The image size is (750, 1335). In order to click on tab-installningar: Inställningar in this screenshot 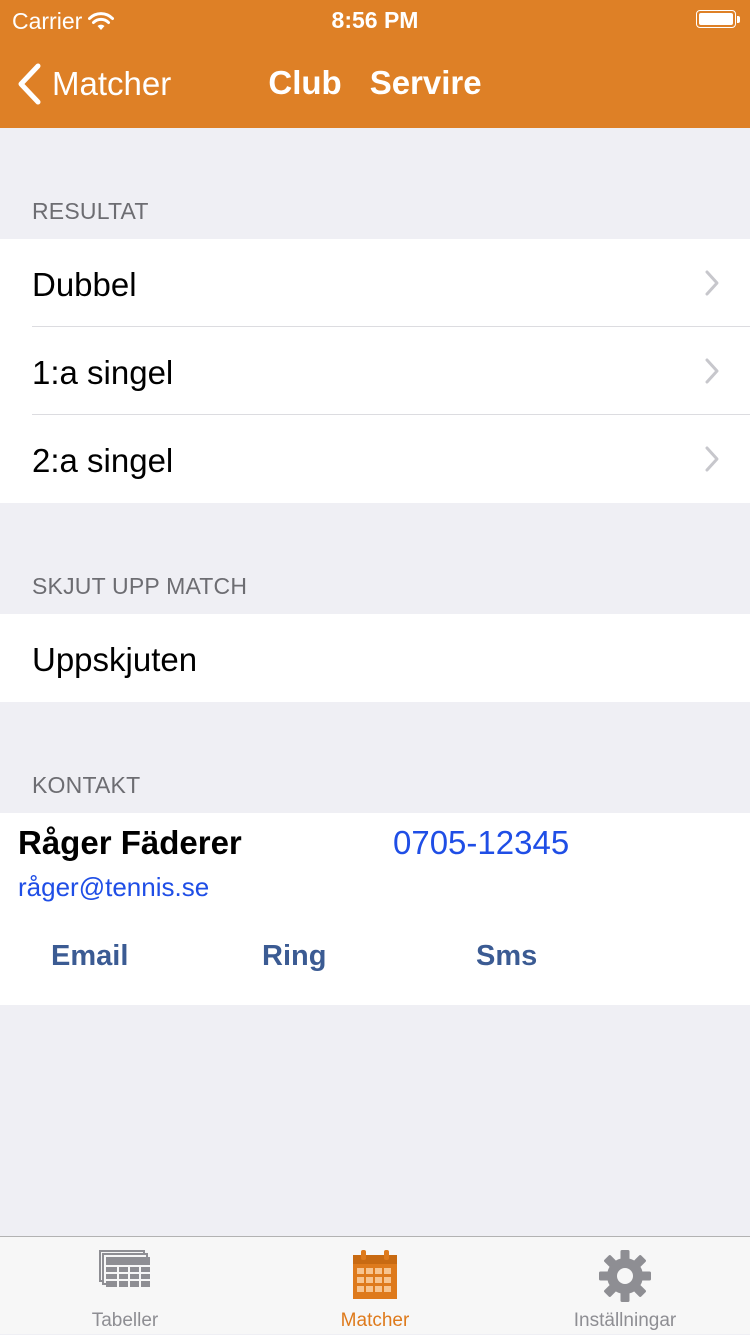, I will do `click(625, 1286)`.